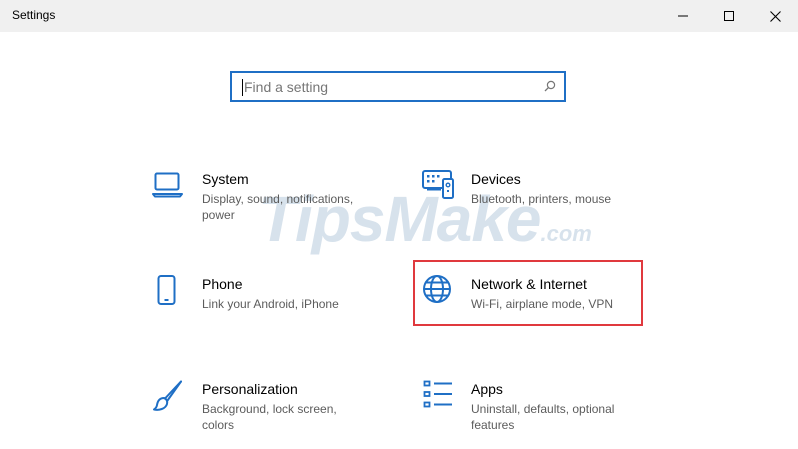 Image resolution: width=798 pixels, height=449 pixels. What do you see at coordinates (496, 179) in the screenshot?
I see `tile-title: Devices` at bounding box center [496, 179].